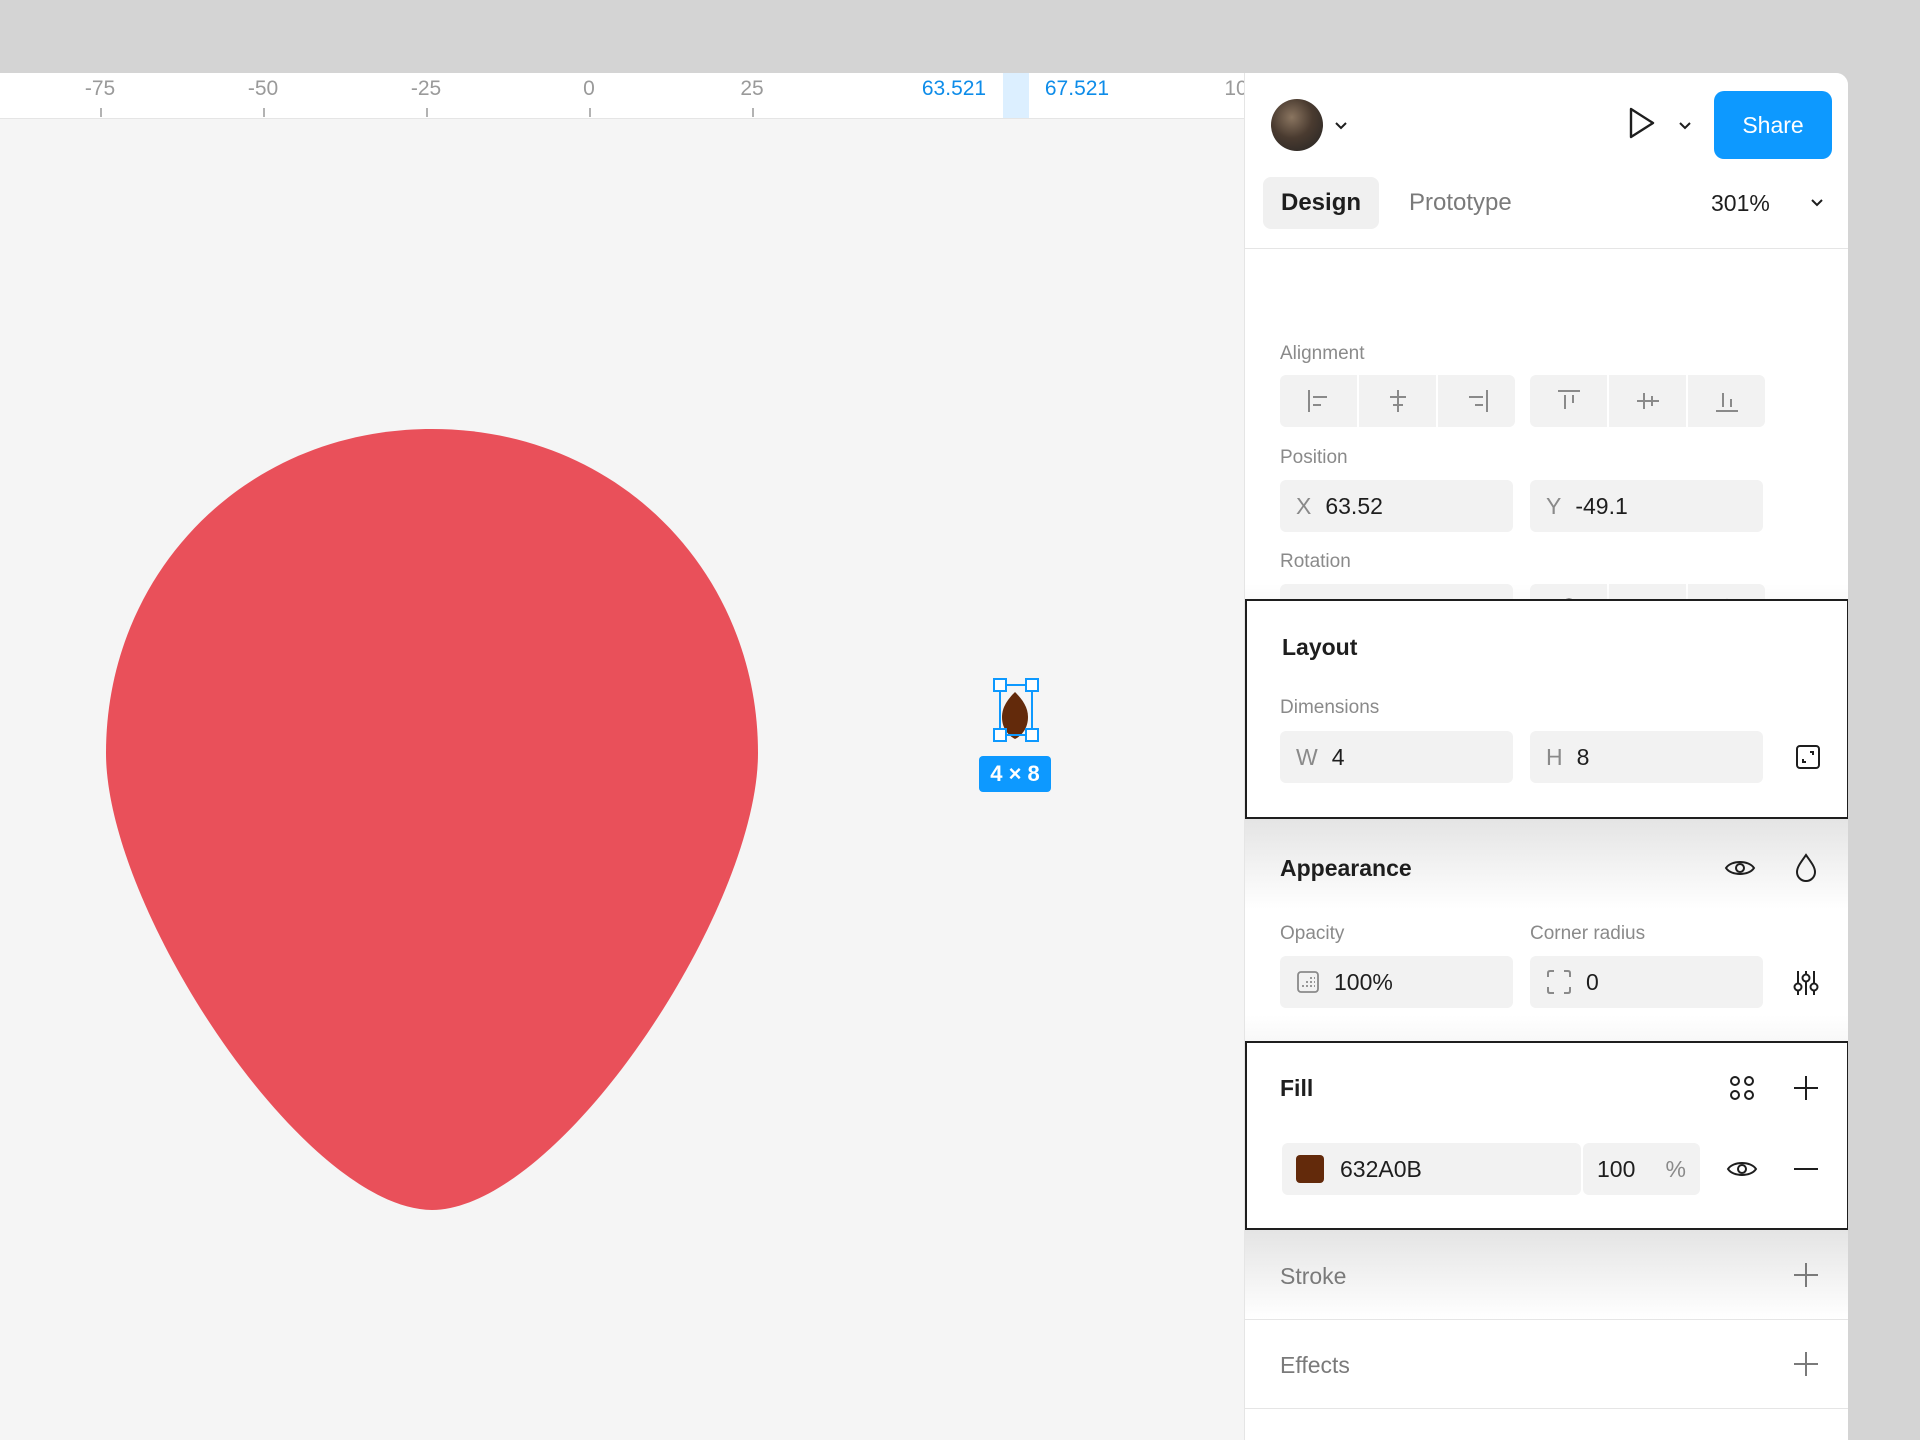 The width and height of the screenshot is (1920, 1440). What do you see at coordinates (1641, 1169) in the screenshot?
I see `fill-opacity-field: 100 %` at bounding box center [1641, 1169].